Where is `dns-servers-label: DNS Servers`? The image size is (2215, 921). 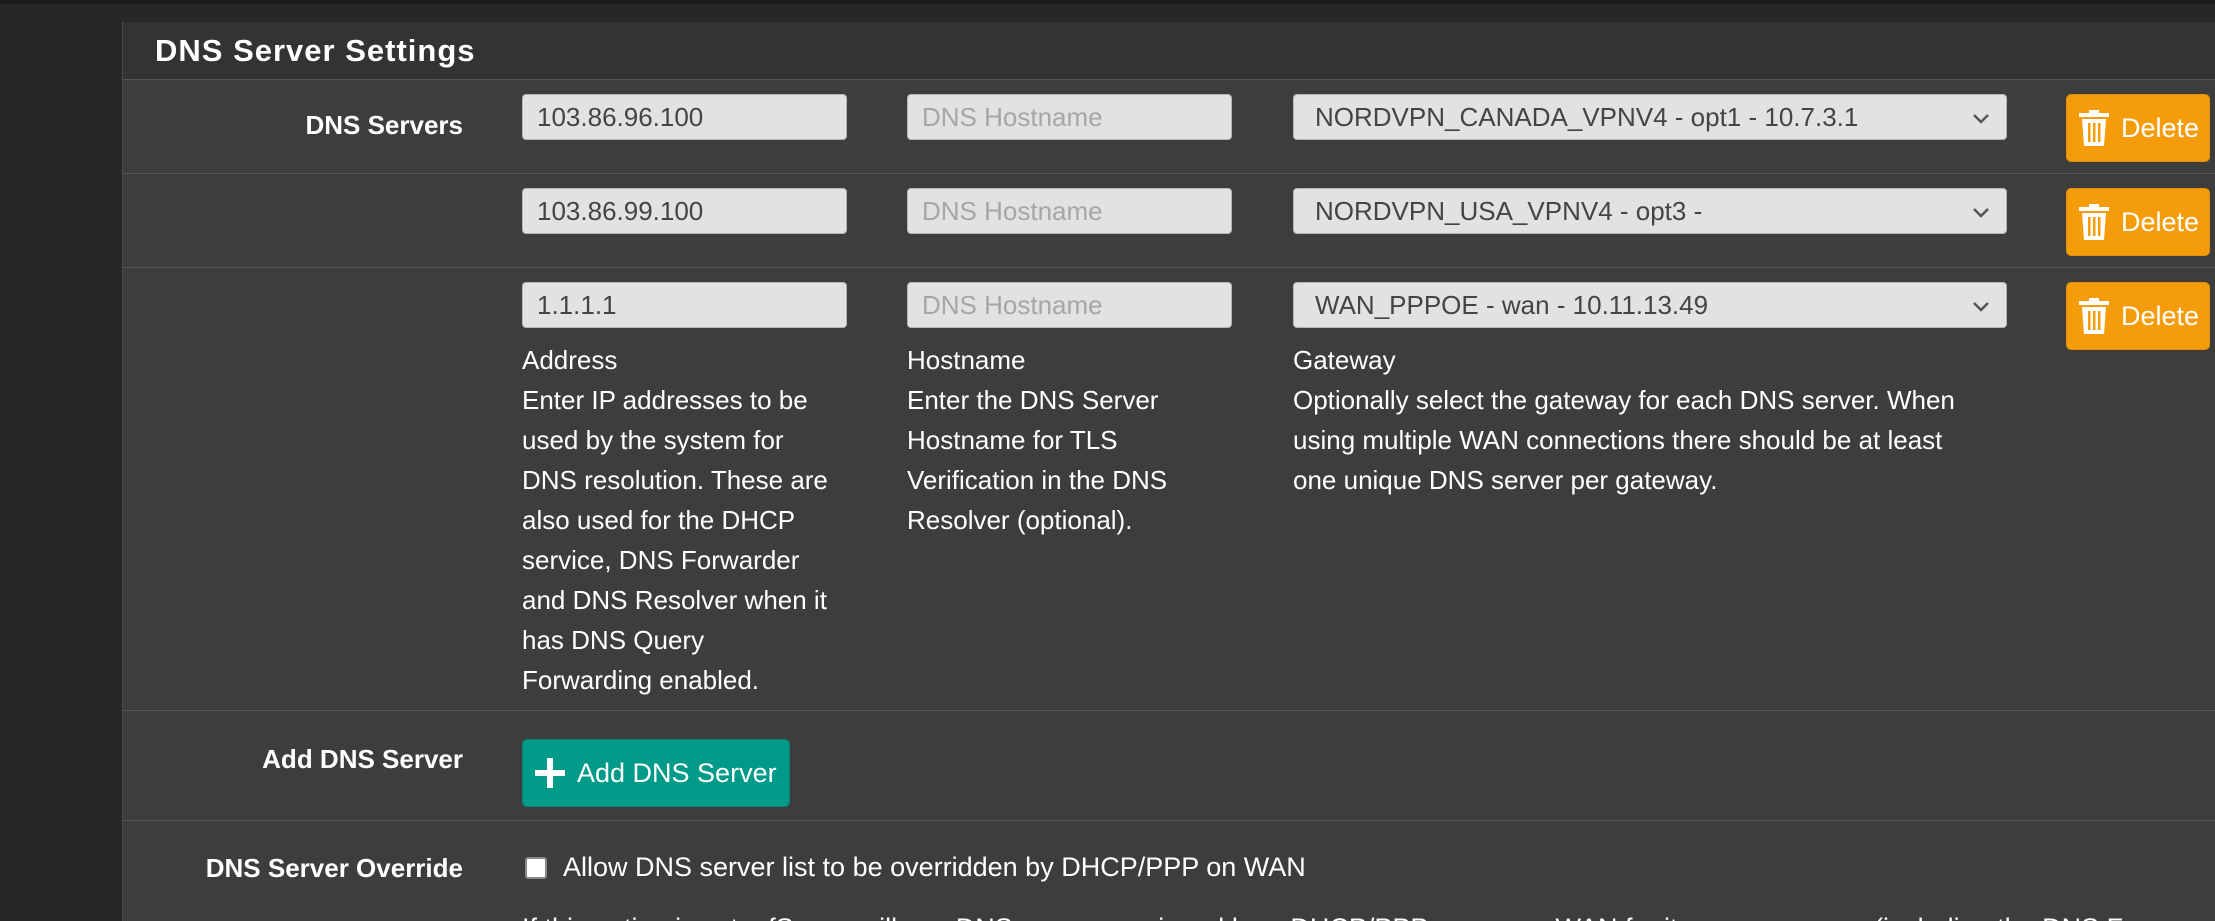 dns-servers-label: DNS Servers is located at coordinates (384, 125).